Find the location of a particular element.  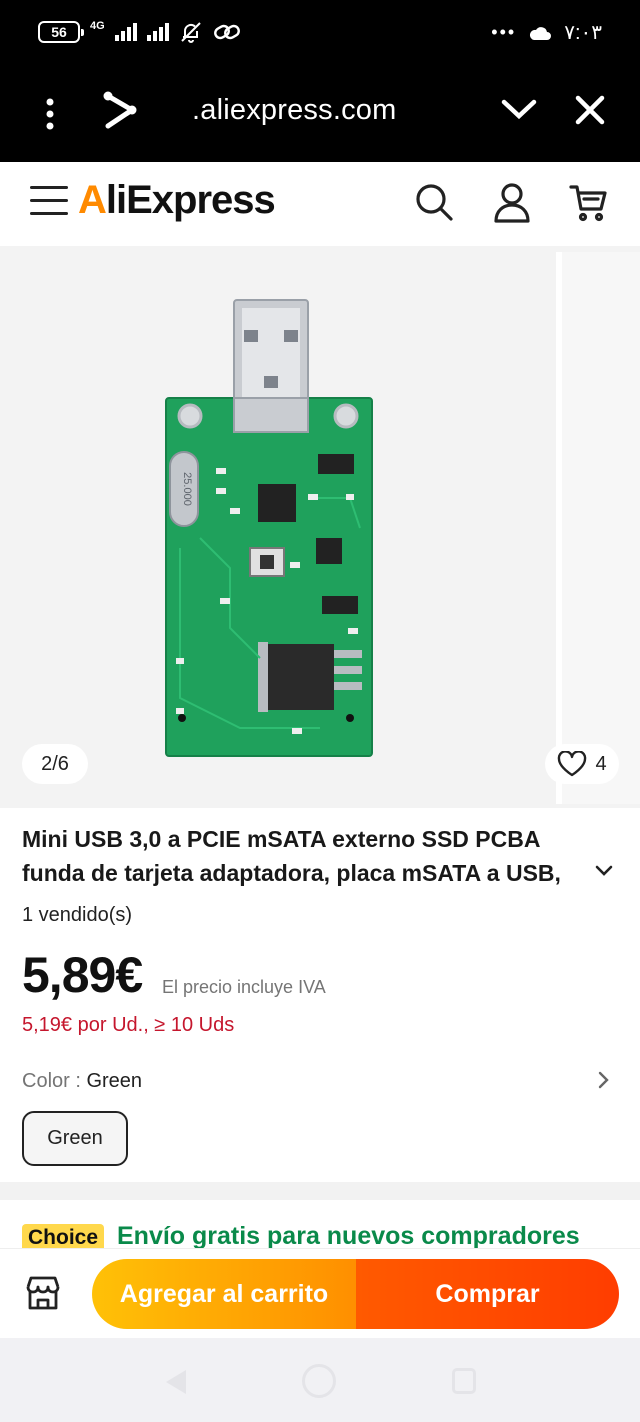

clock: ٧:٠٣ is located at coordinates (583, 33).